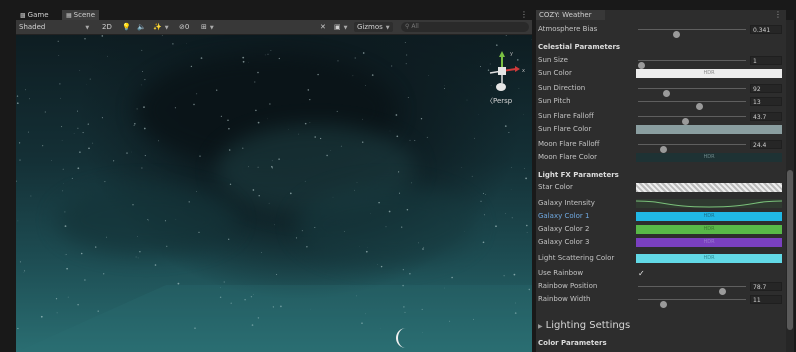 Image resolution: width=796 pixels, height=352 pixels. What do you see at coordinates (499, 101) in the screenshot?
I see `projection-toggle: 〈Persp` at bounding box center [499, 101].